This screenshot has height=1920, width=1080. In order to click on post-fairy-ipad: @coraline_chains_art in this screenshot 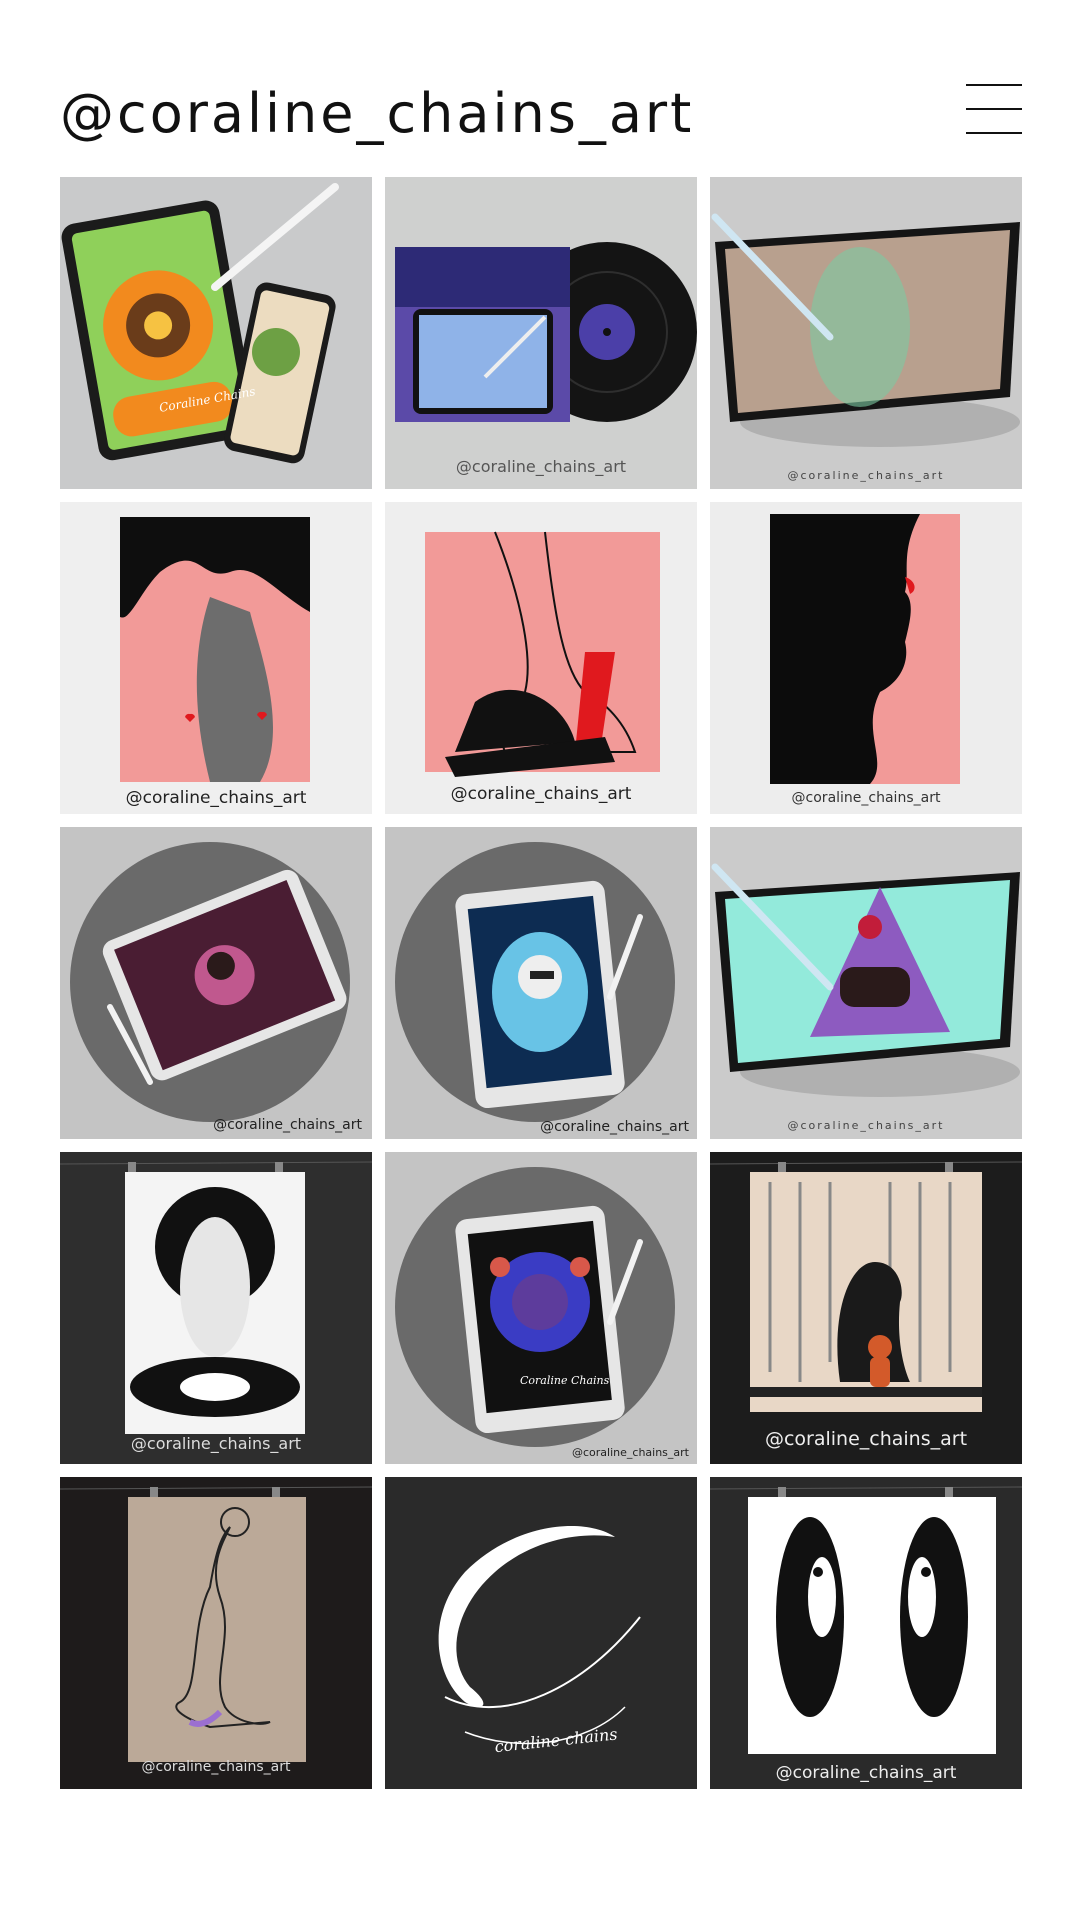, I will do `click(216, 983)`.